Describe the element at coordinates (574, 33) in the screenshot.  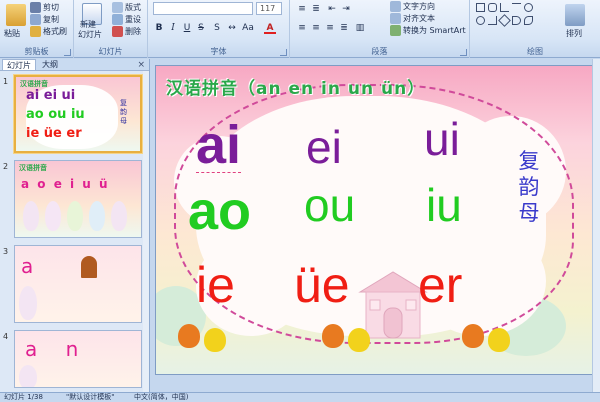
I see `arrange-button: 排列` at that location.